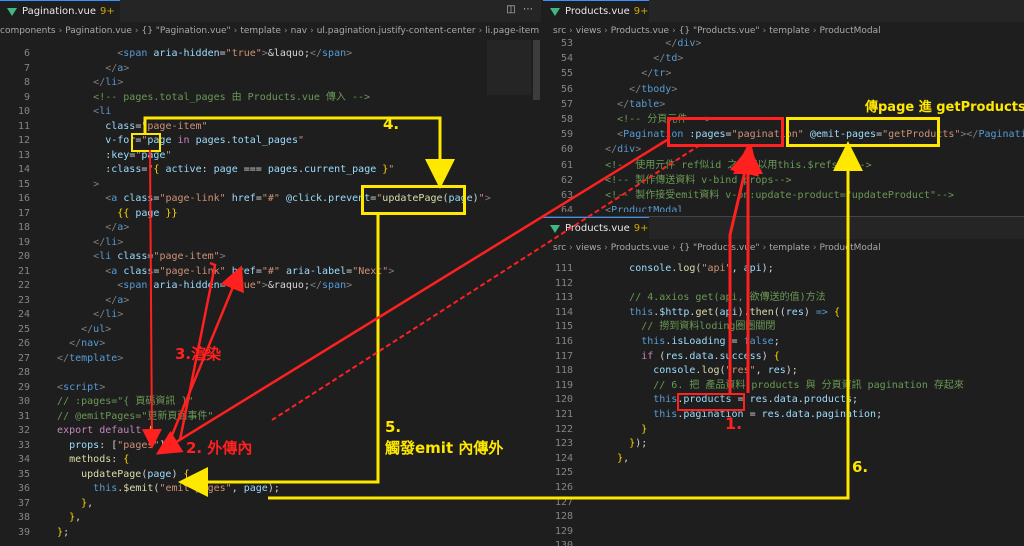  What do you see at coordinates (391, 124) in the screenshot?
I see `annotation-step-4: 4.` at bounding box center [391, 124].